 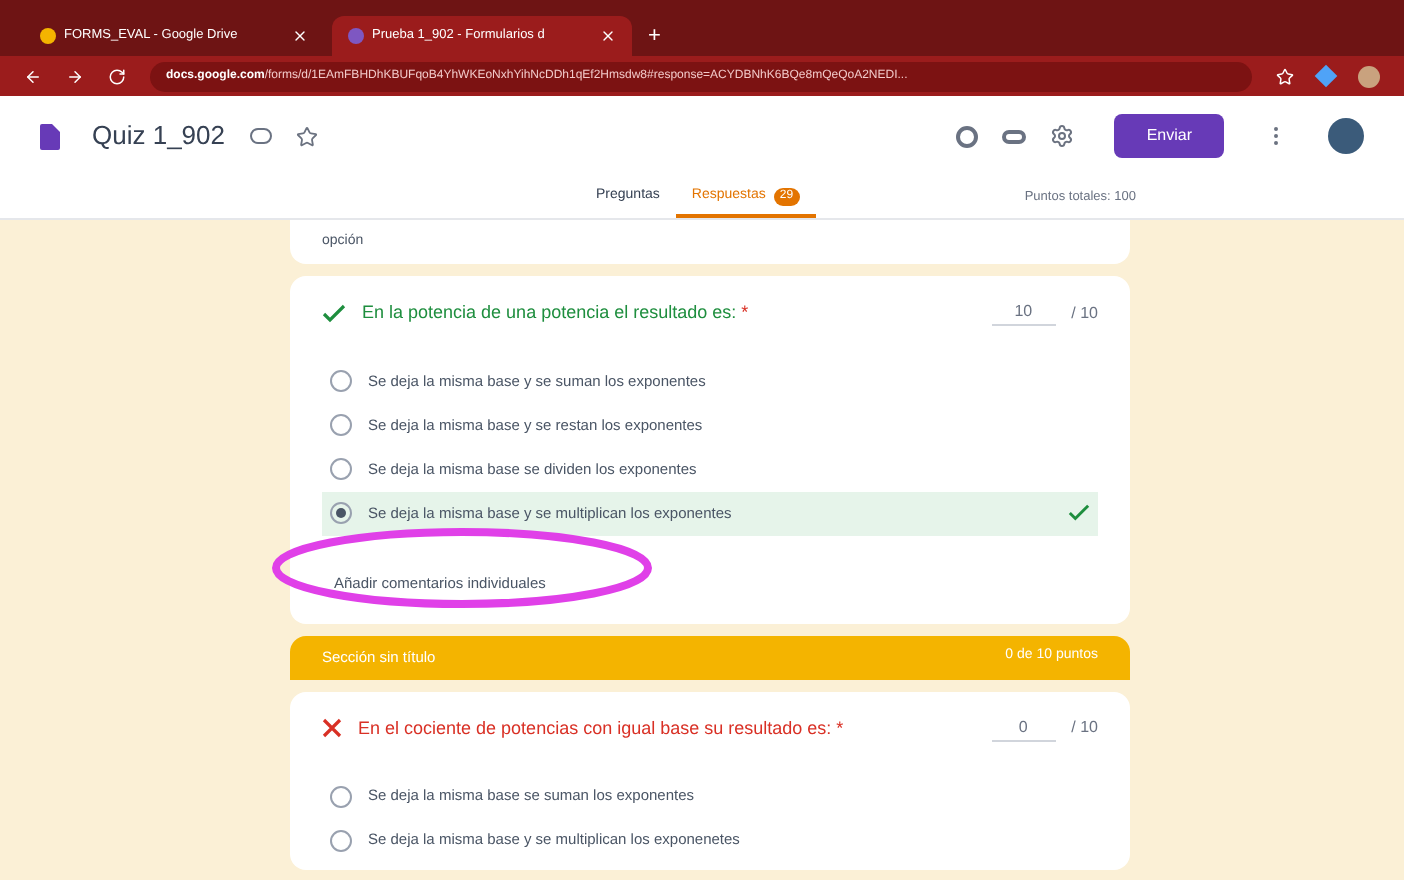 I want to click on check-icon, so click(x=1079, y=513).